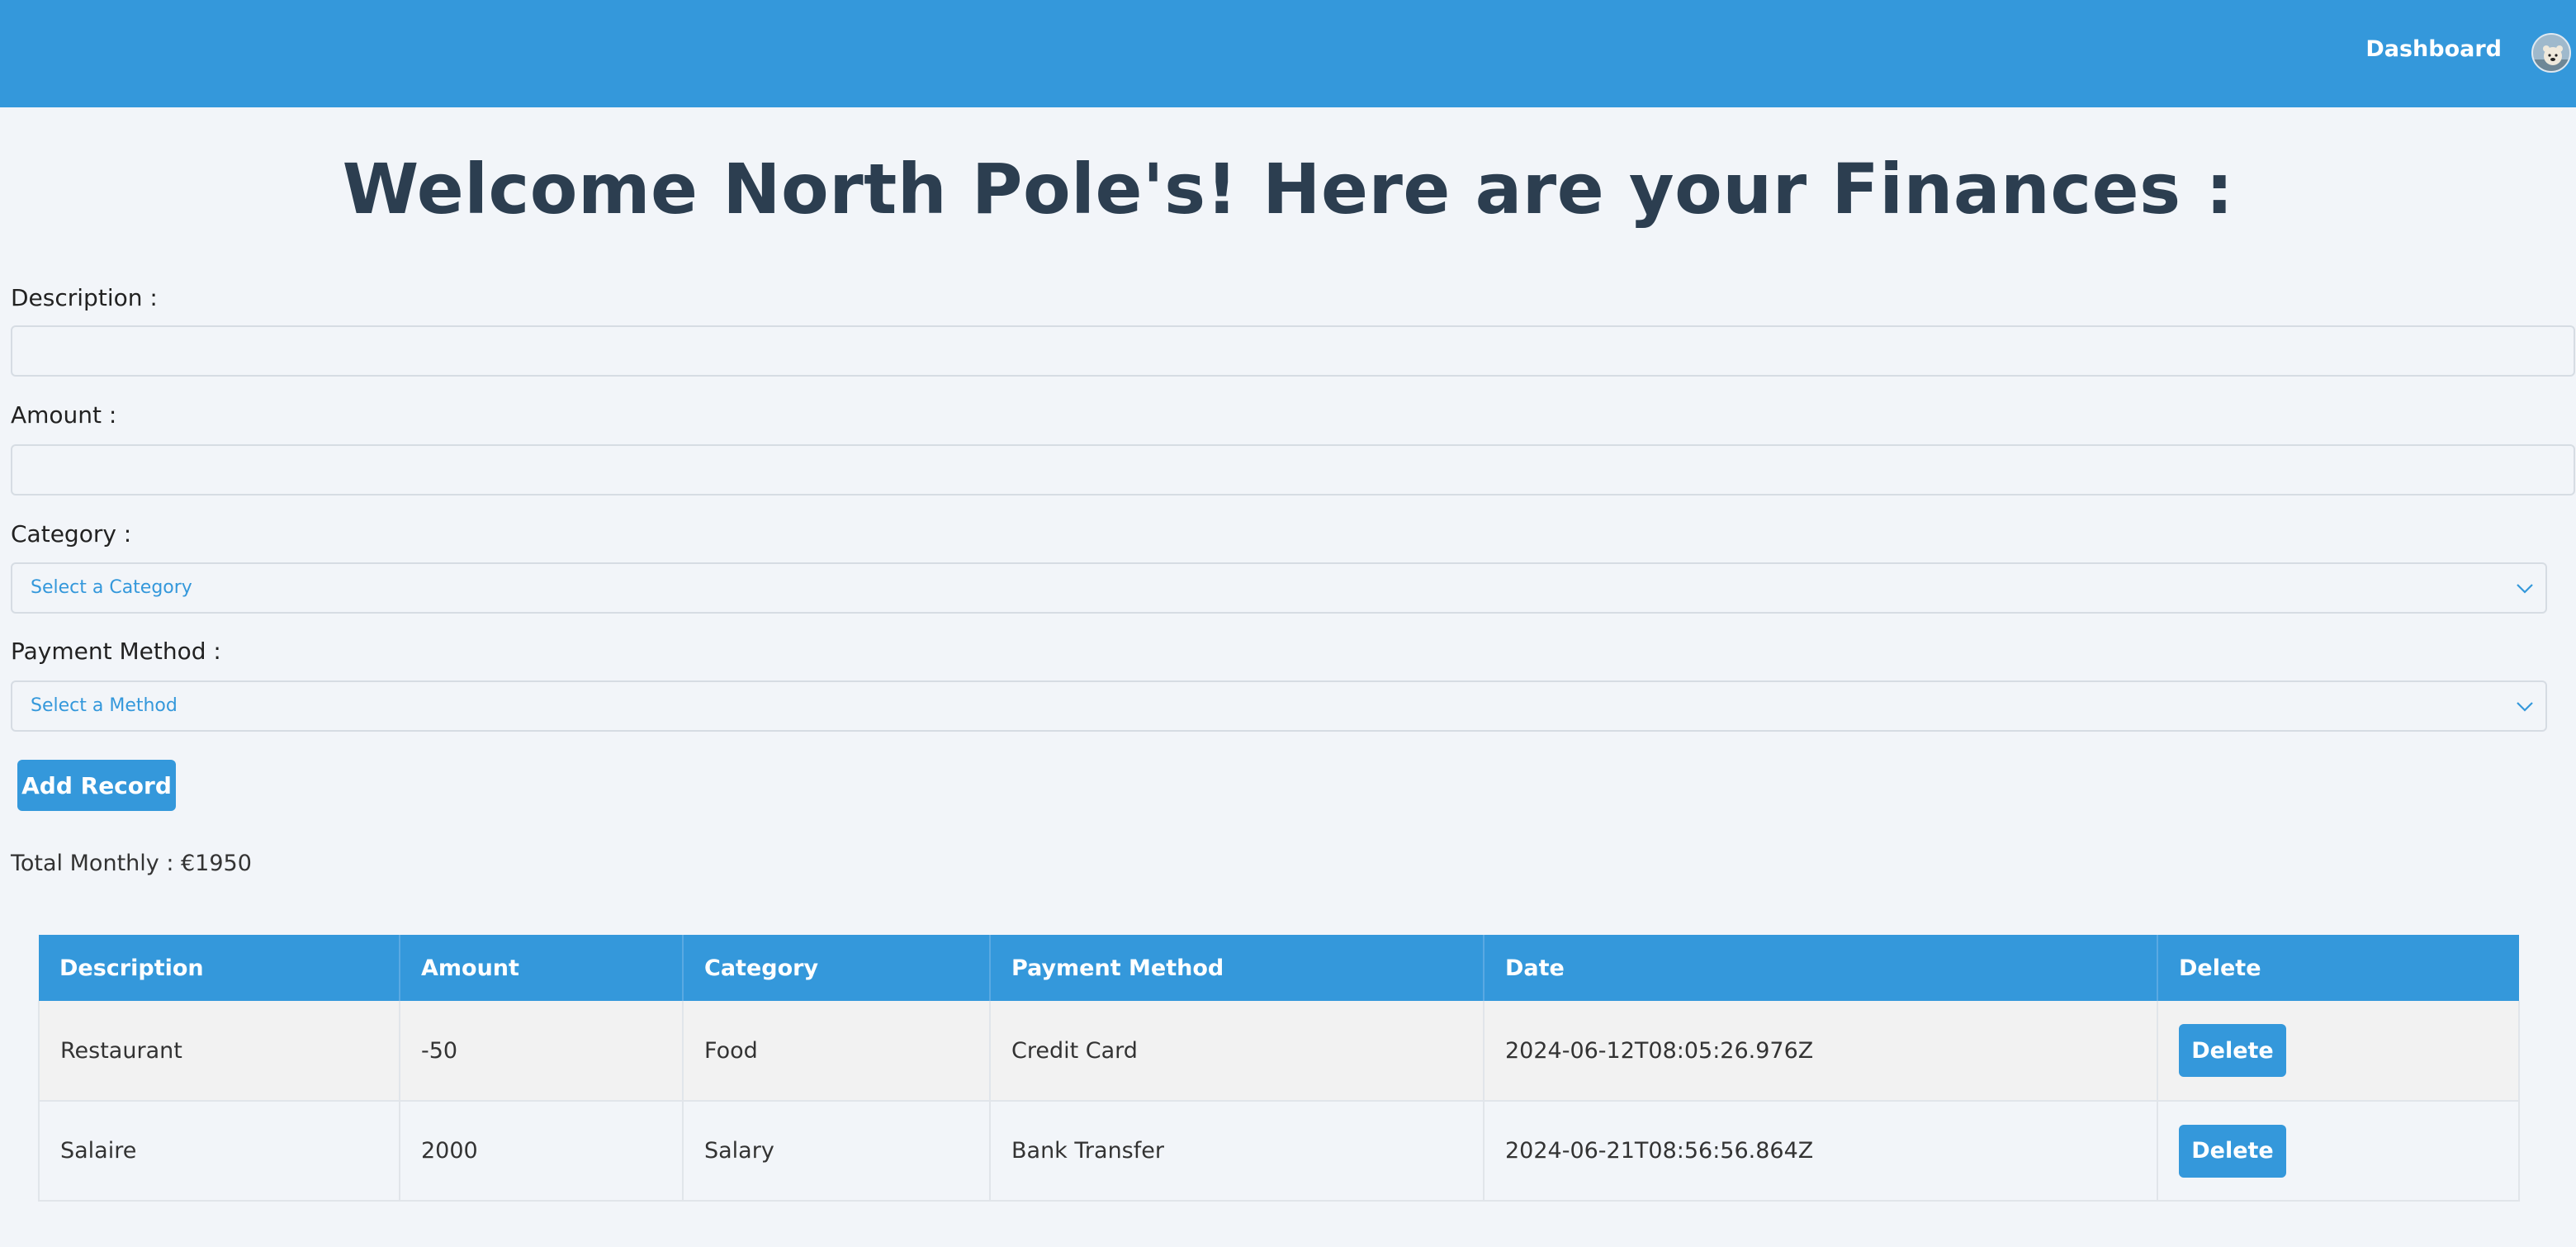  I want to click on cell-description: Restaurant, so click(219, 1051).